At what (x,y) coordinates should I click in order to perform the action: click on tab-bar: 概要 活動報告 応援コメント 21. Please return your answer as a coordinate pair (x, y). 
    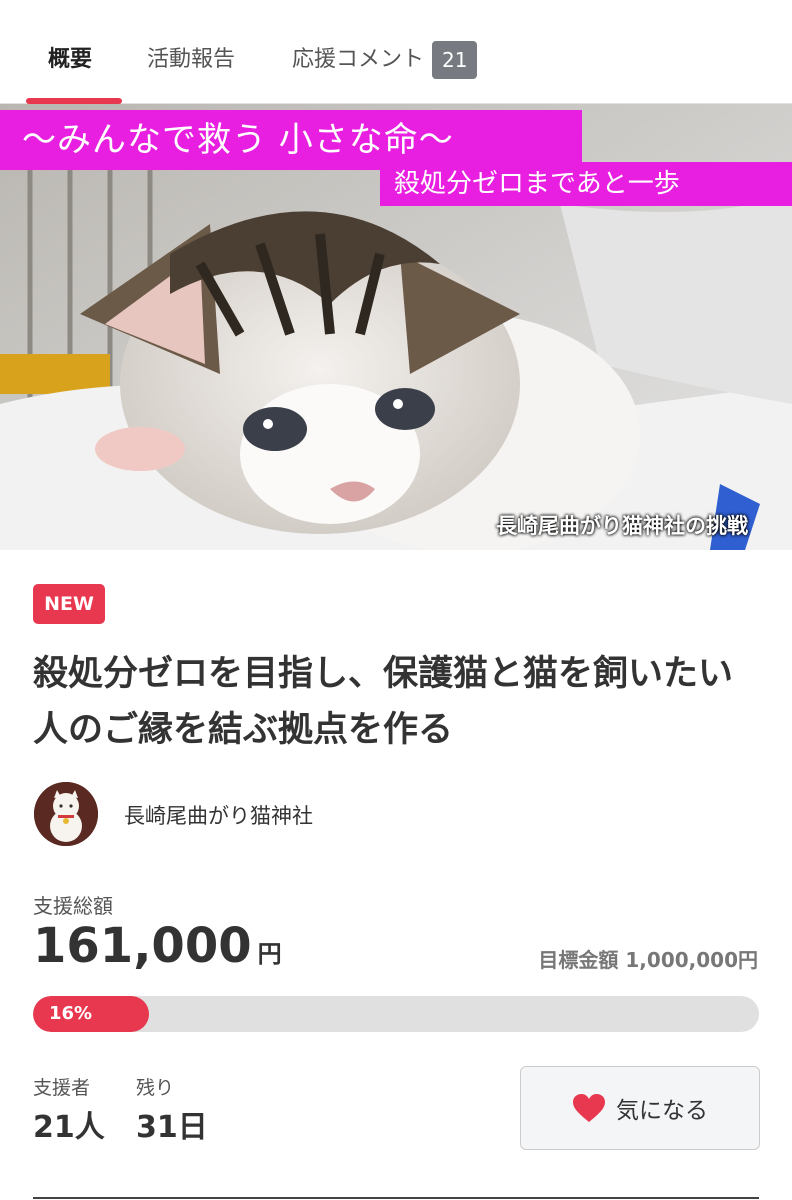
    Looking at the image, I should click on (396, 52).